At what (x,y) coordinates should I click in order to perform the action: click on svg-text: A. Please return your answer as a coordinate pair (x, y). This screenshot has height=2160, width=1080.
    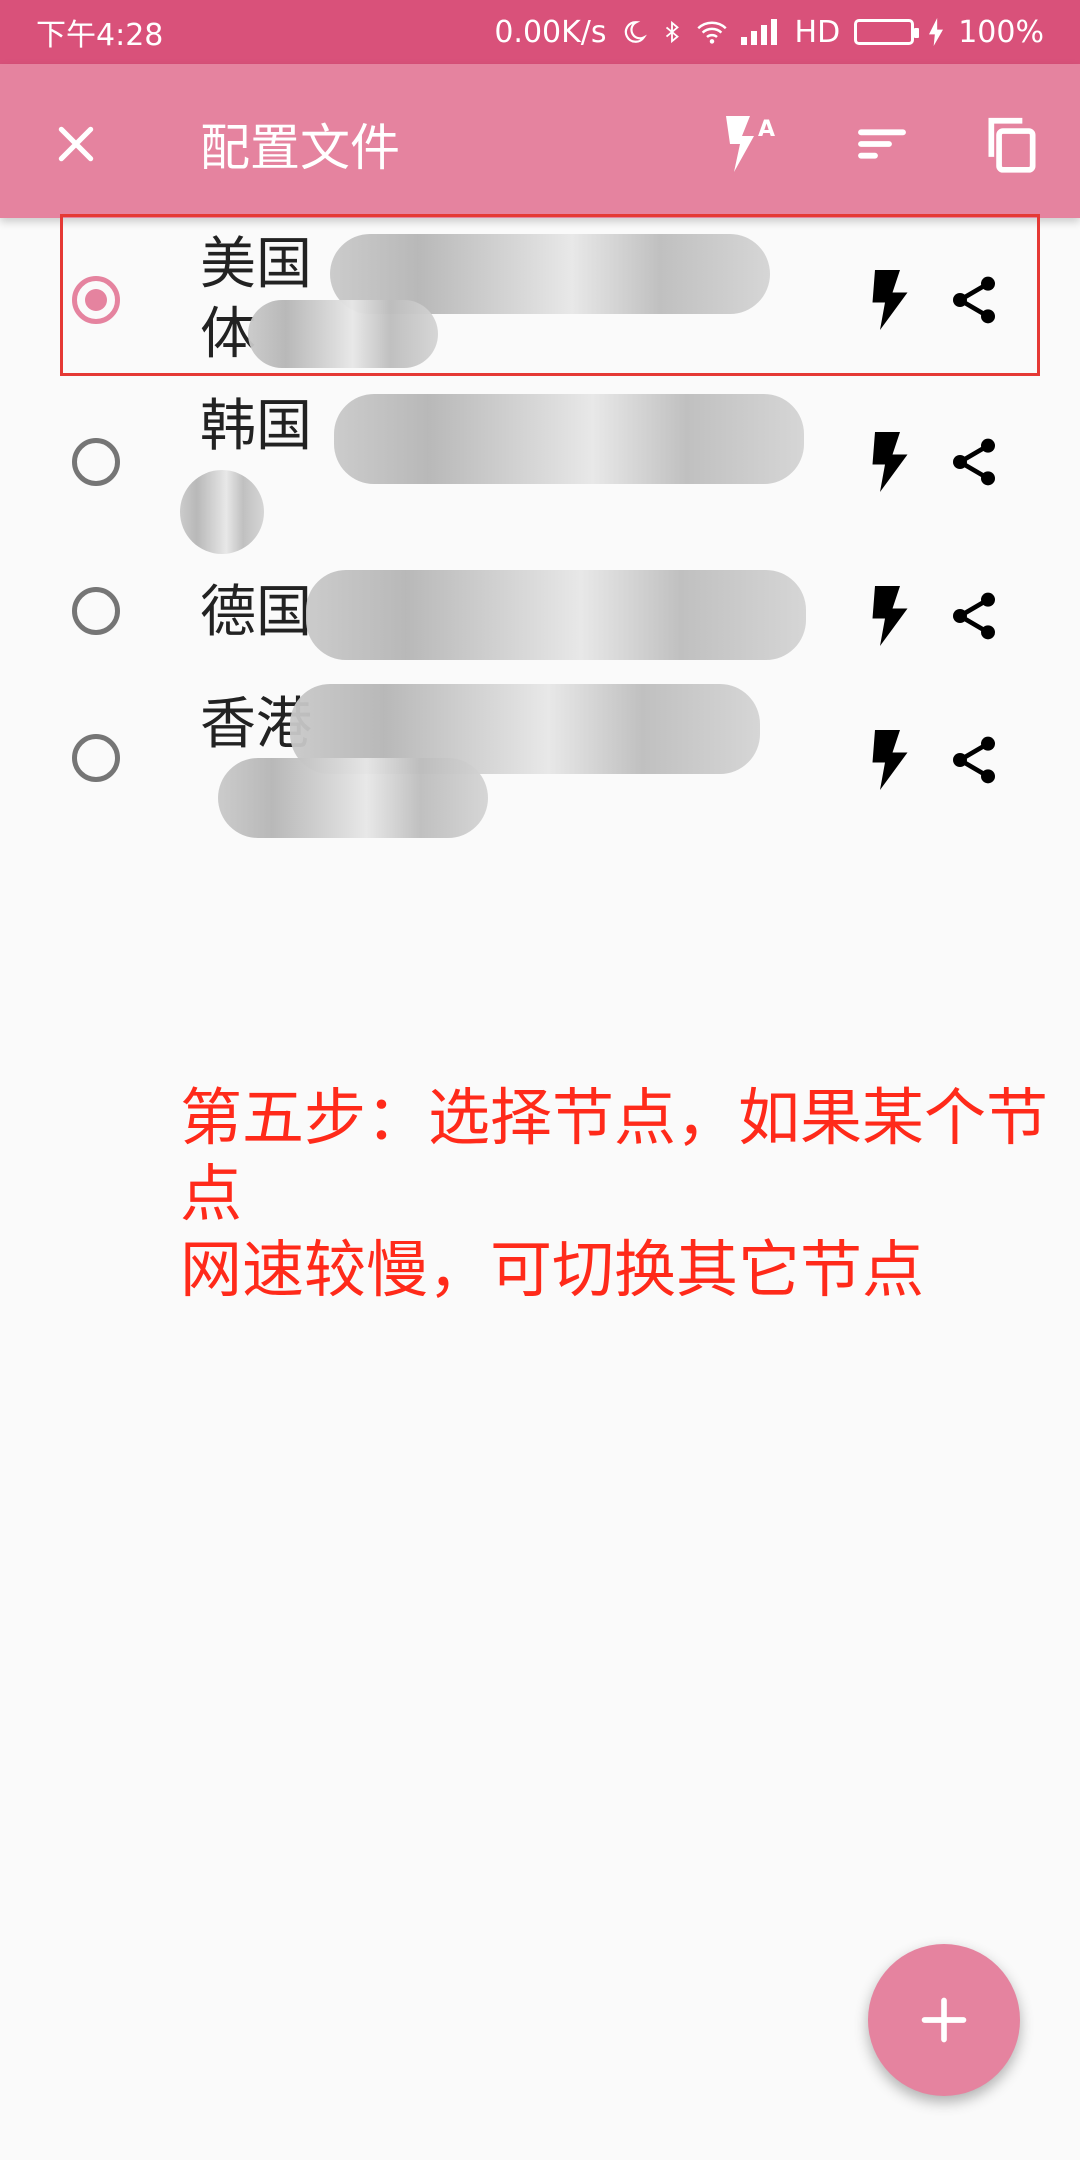
    Looking at the image, I should click on (766, 129).